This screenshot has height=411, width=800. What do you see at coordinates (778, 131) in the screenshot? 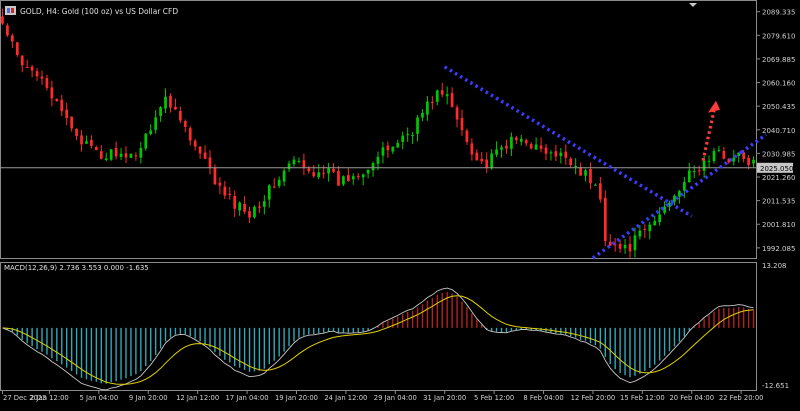
I see `price-axis-label: 2040.710` at bounding box center [778, 131].